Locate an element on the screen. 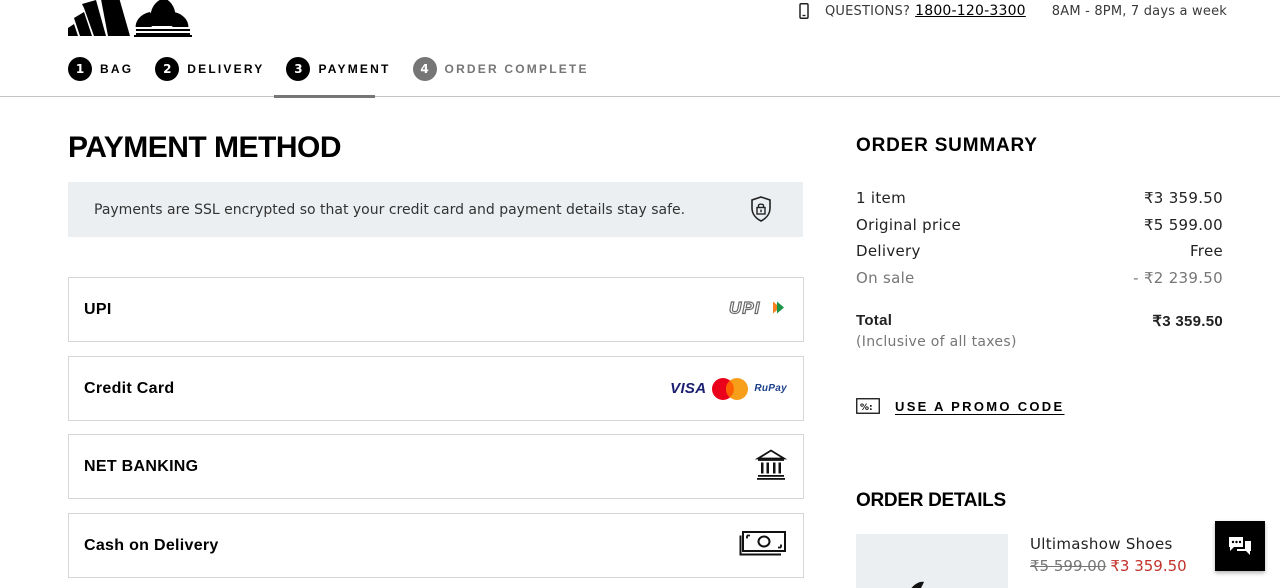 The height and width of the screenshot is (588, 1280). product-name: Ultimashow Shoes is located at coordinates (1101, 544).